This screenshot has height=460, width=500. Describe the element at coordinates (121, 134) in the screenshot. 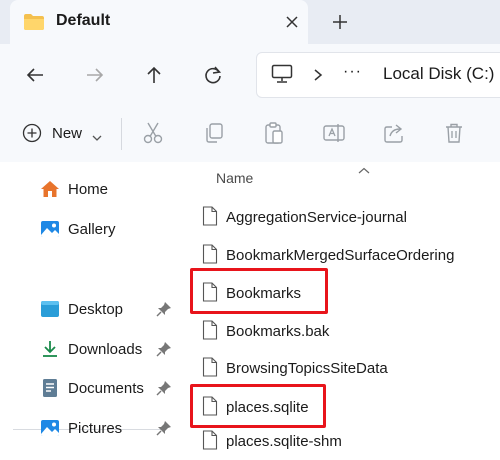

I see `toolbar-divider` at that location.